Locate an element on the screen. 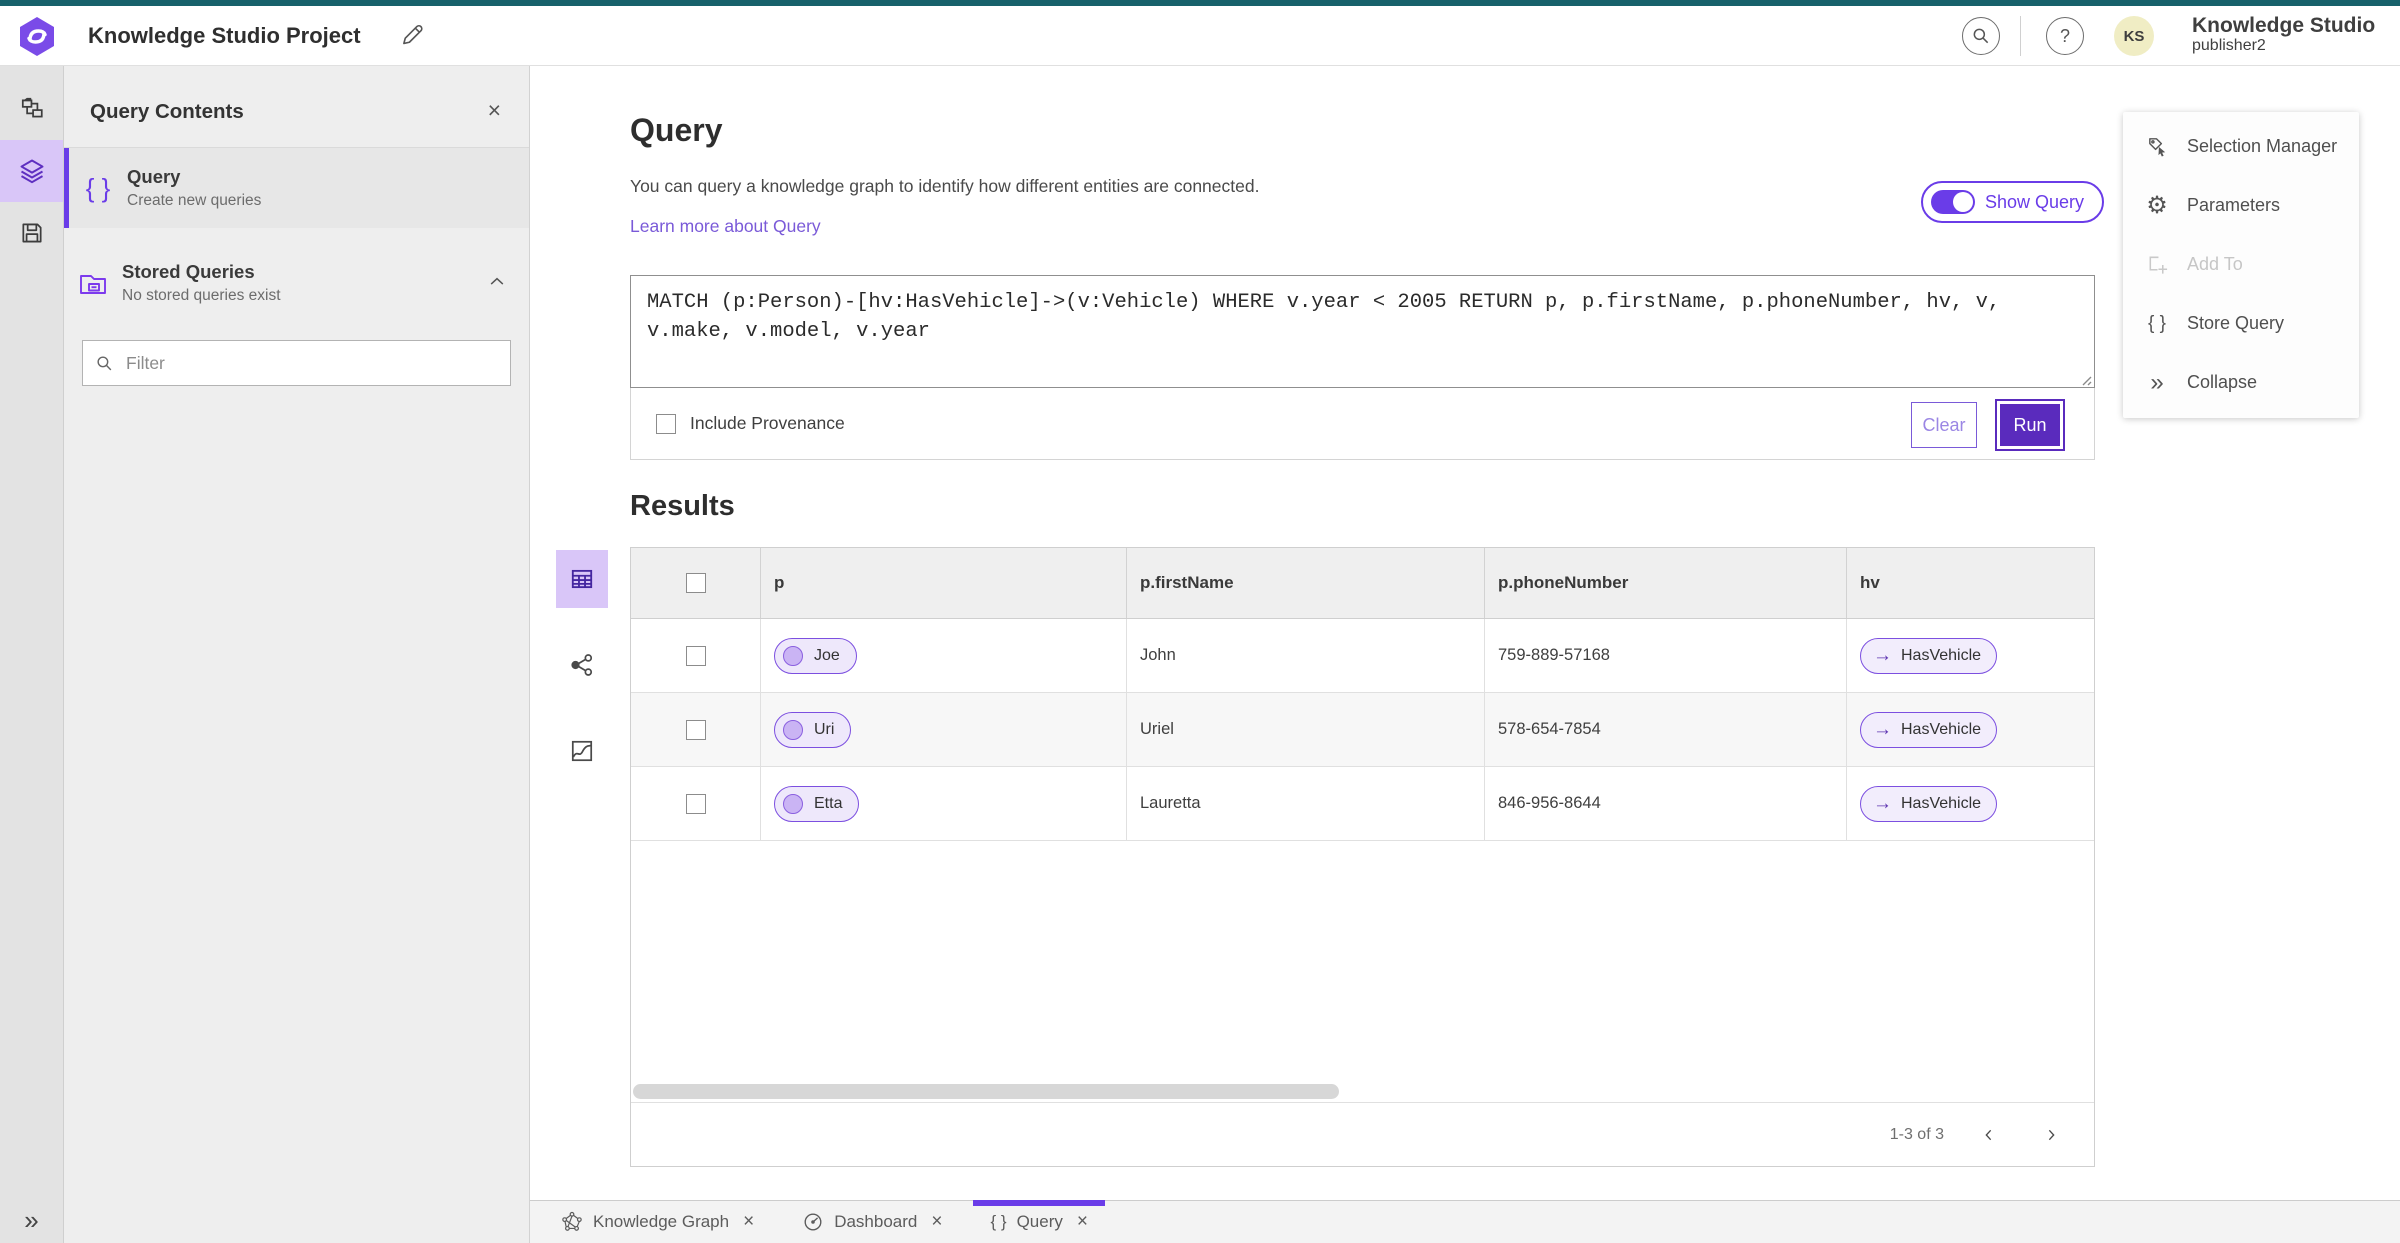 This screenshot has width=2400, height=1243. help-icon: ? is located at coordinates (2065, 36).